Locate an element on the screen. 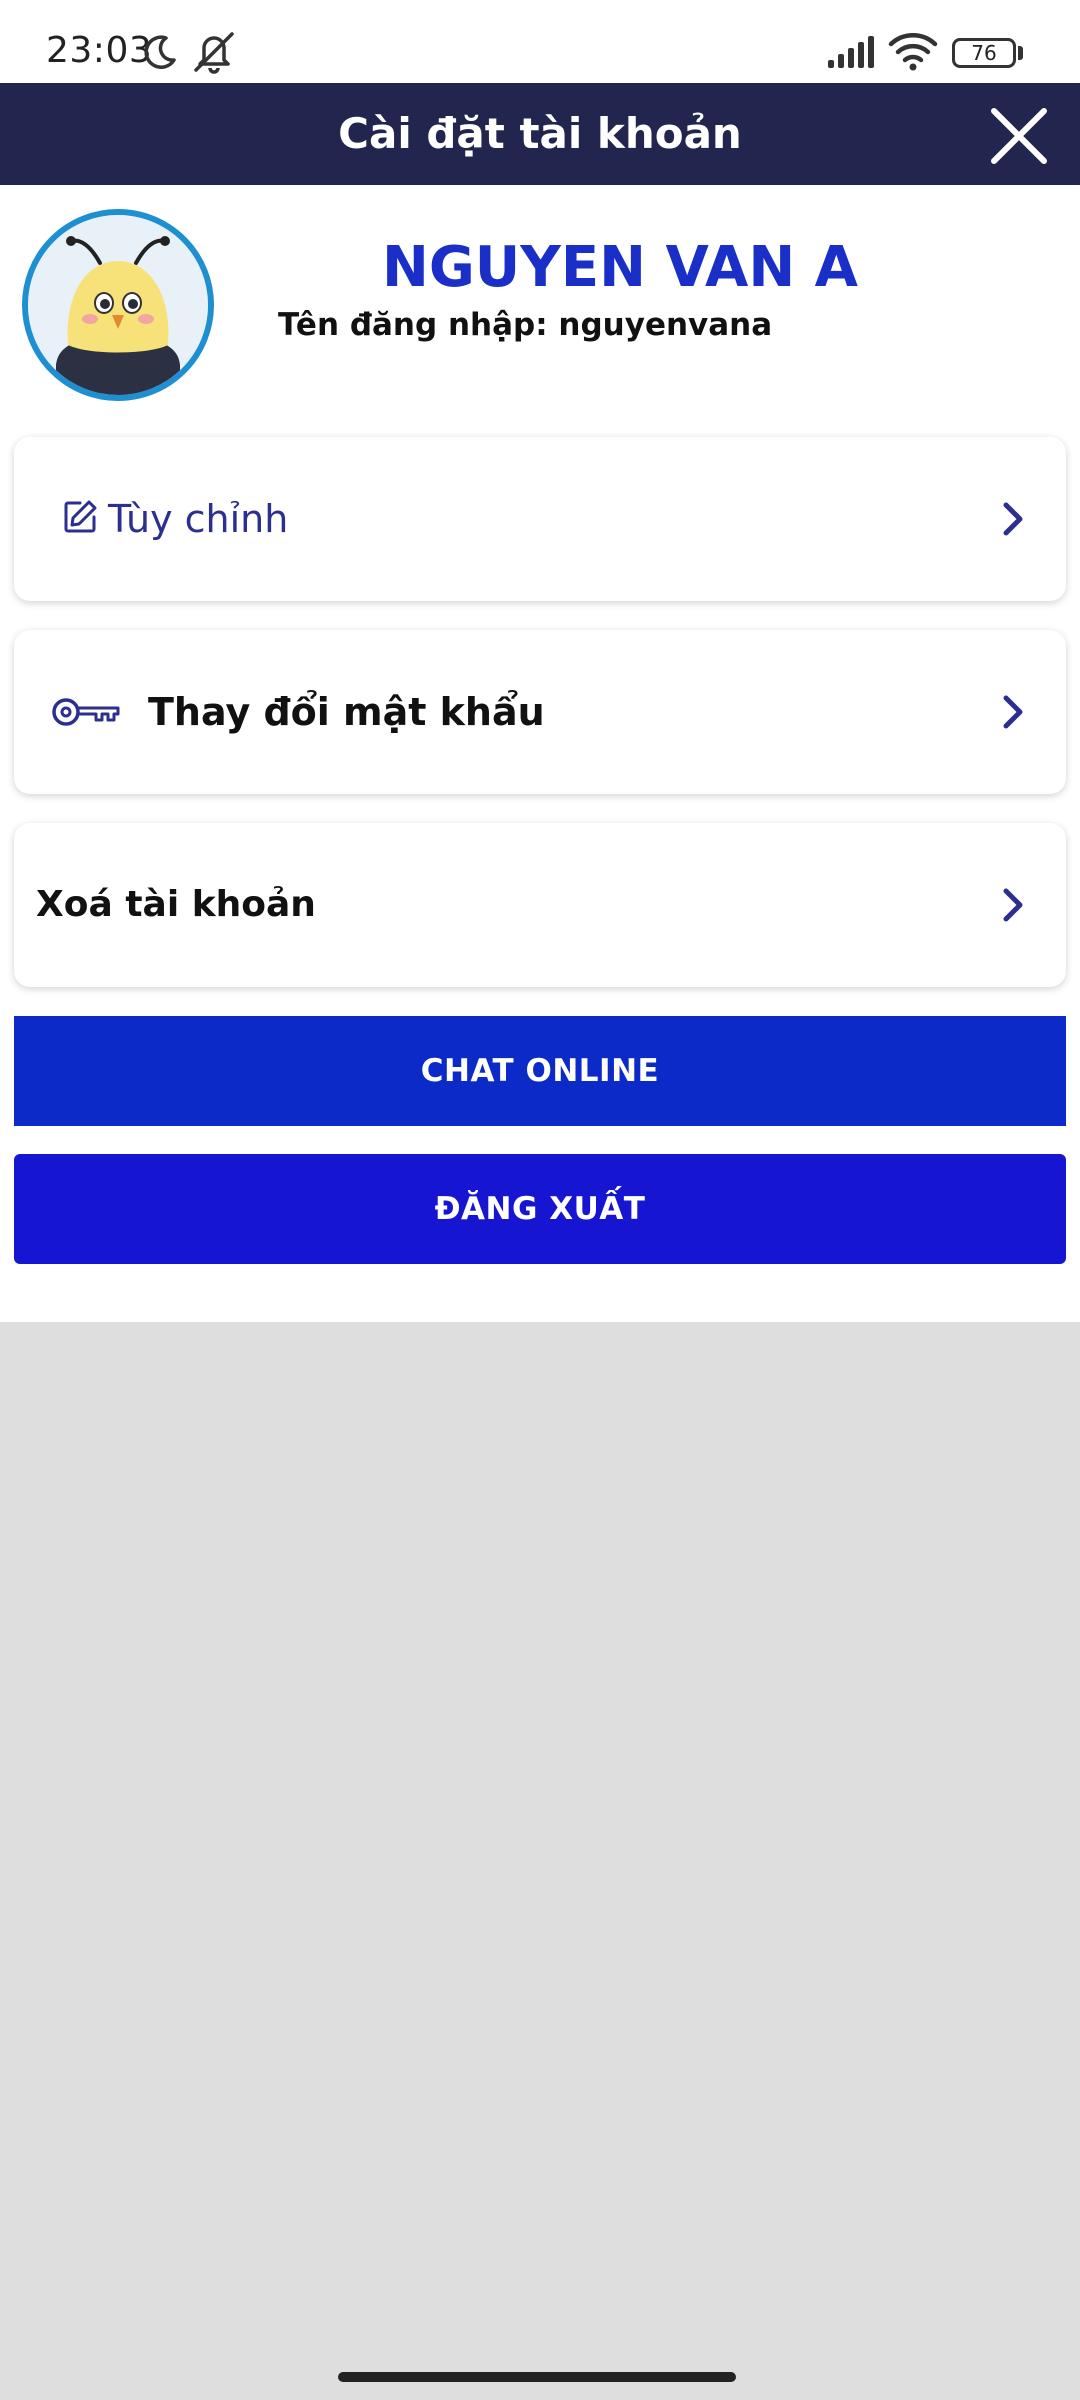 Image resolution: width=1080 pixels, height=2400 pixels. chat-online-button: CHAT ONLINE is located at coordinates (540, 1071).